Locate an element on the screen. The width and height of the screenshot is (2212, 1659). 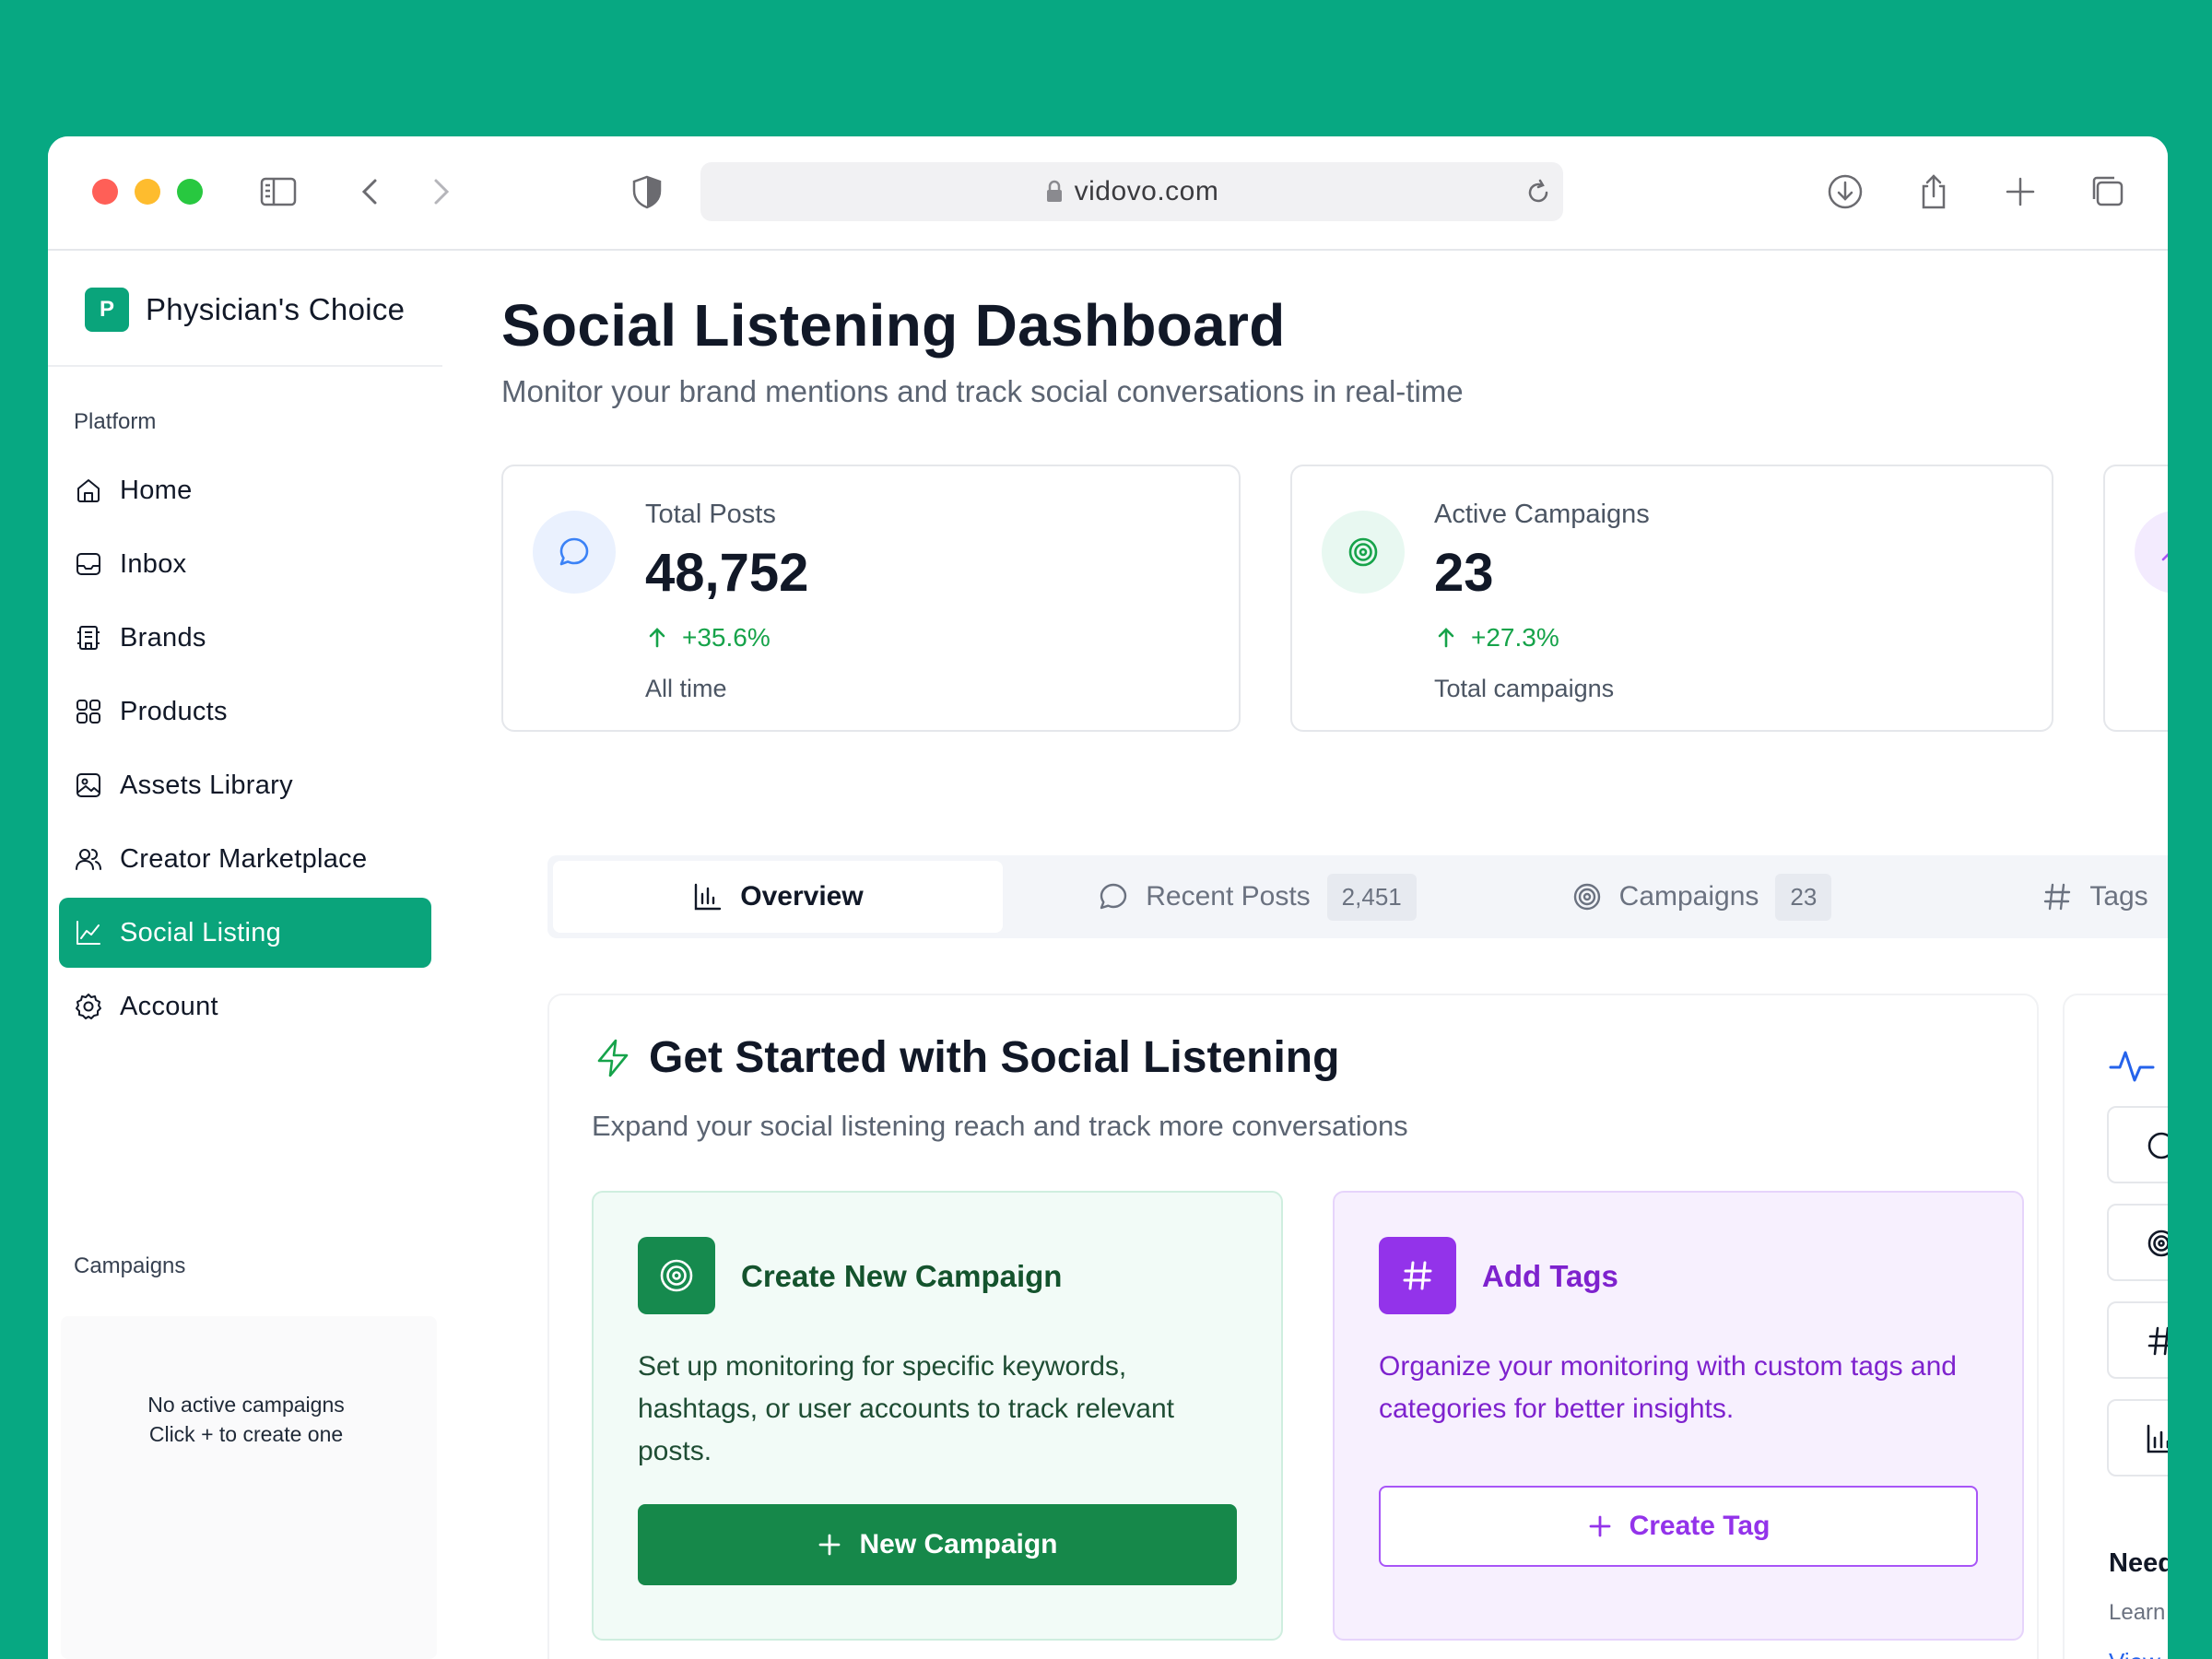
sidebar-item-label: Brands is located at coordinates (163, 637).